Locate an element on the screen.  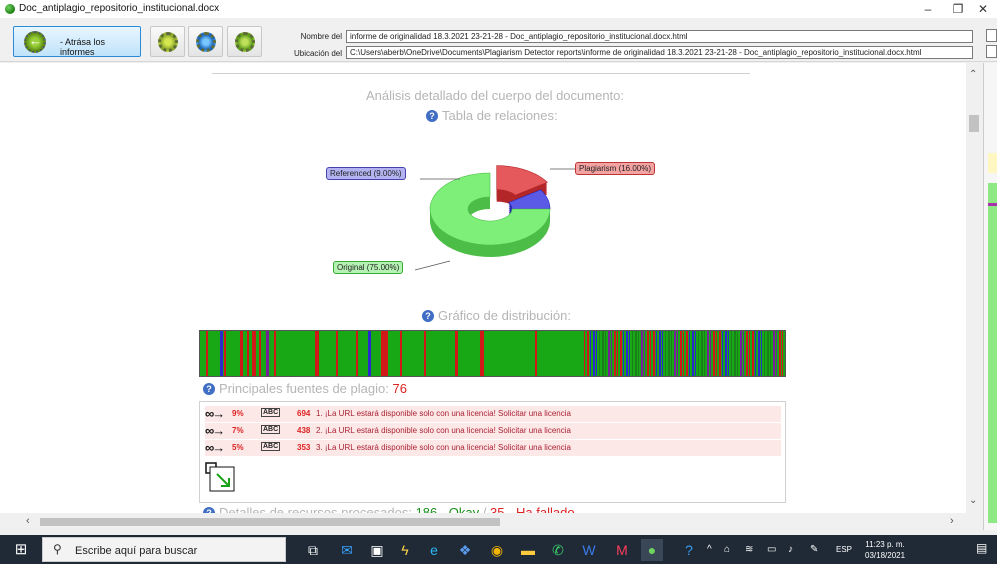
gear-icon is located at coordinates (168, 42).